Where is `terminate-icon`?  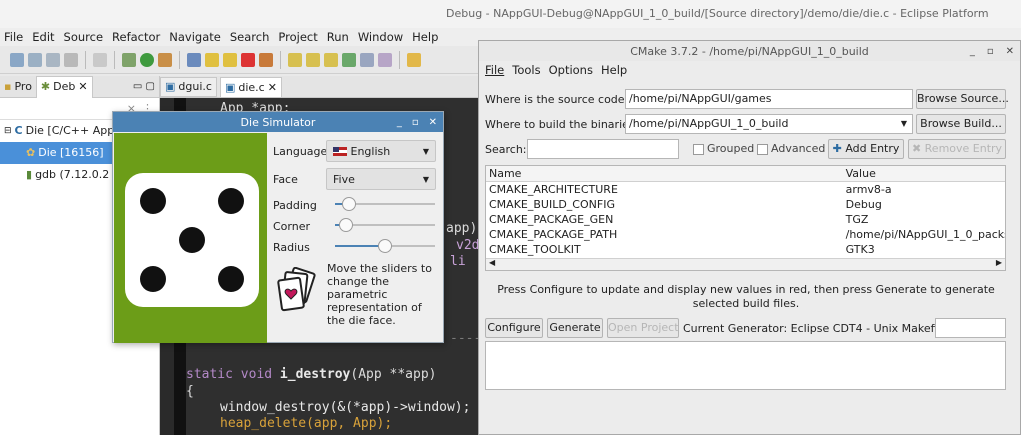
terminate-icon is located at coordinates (248, 59).